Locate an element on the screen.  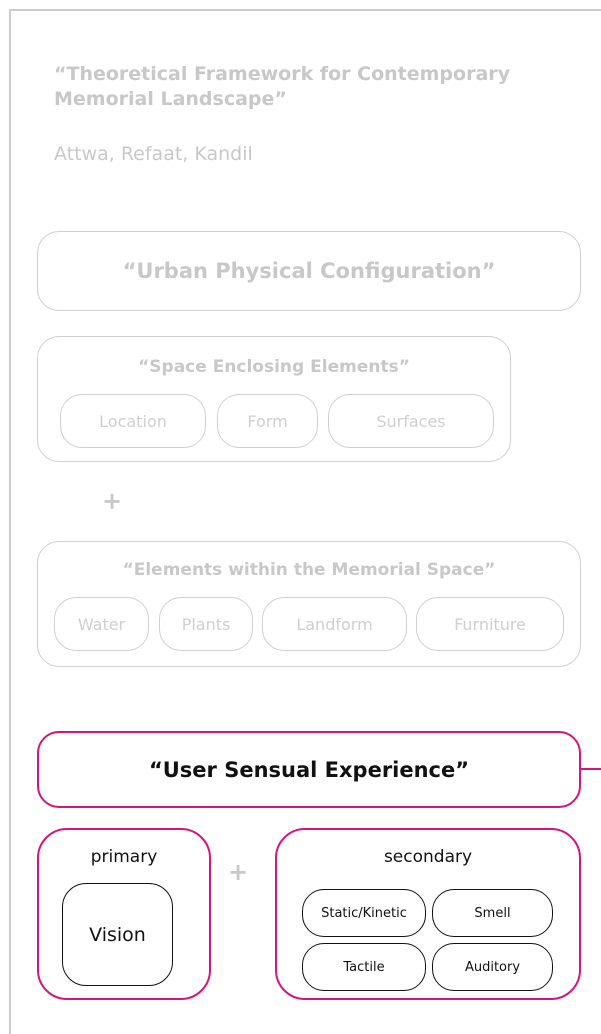
secondary-label: secondary is located at coordinates (428, 857).